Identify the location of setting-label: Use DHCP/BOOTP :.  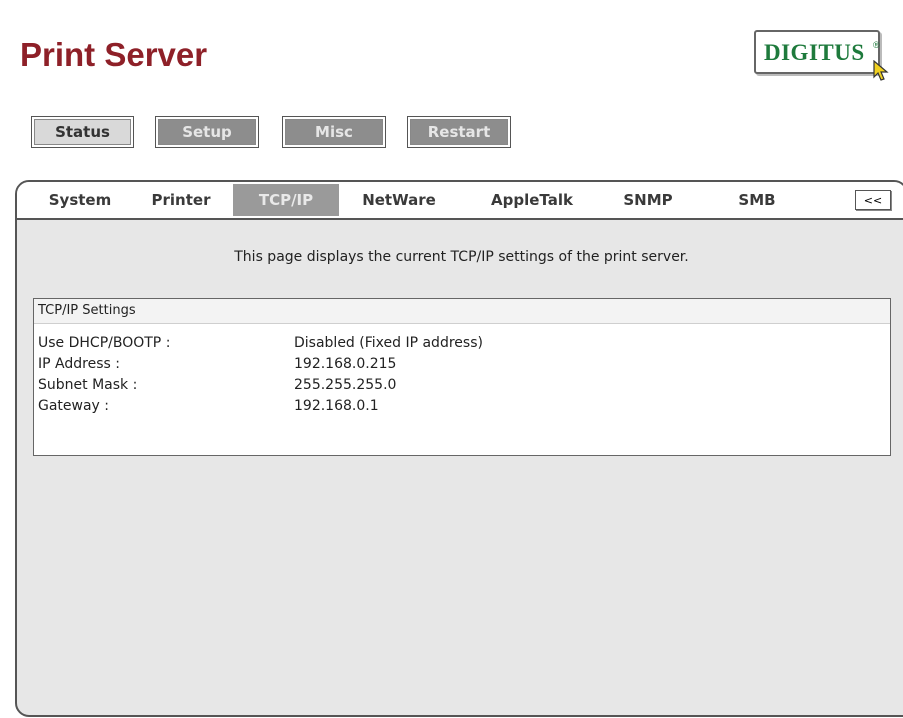
(104, 343).